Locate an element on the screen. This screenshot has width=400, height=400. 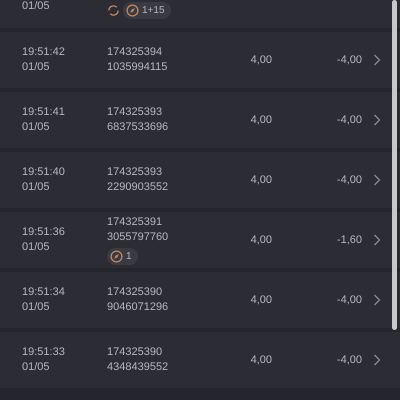
badge-count: 1 is located at coordinates (129, 256).